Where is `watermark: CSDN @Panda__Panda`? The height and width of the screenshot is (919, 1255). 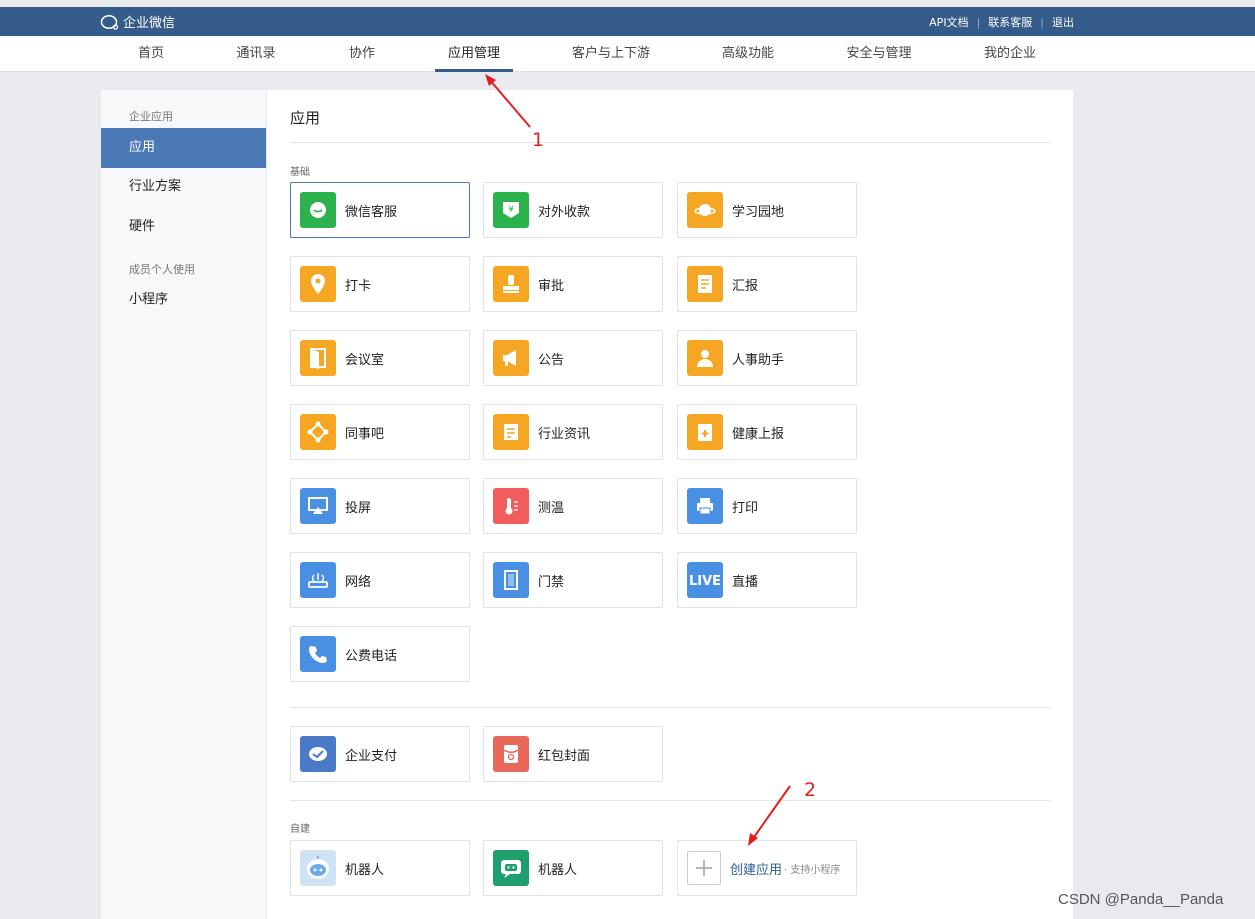 watermark: CSDN @Panda__Panda is located at coordinates (1141, 899).